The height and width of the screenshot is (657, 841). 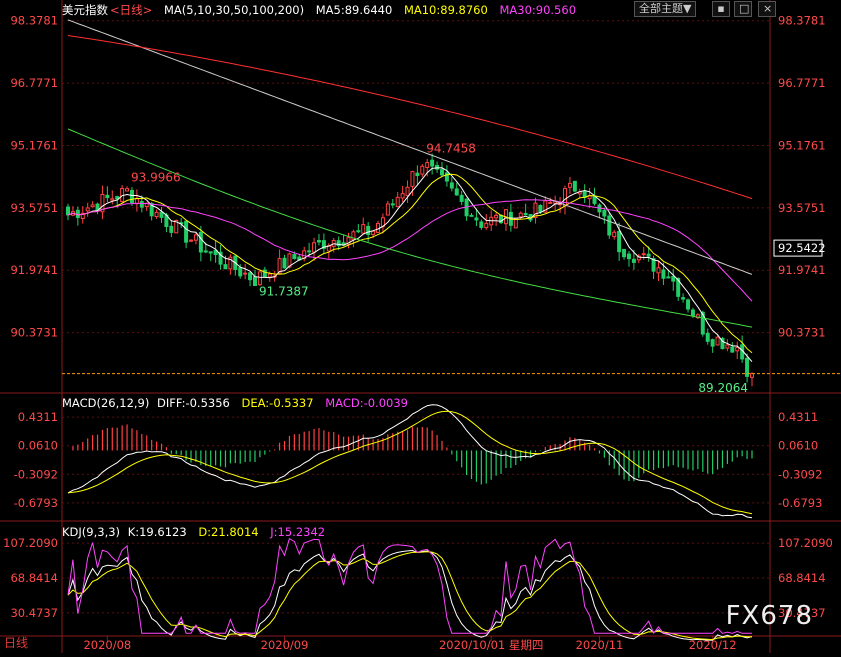 I want to click on kdj-d-value: D:21.8014, so click(x=228, y=532).